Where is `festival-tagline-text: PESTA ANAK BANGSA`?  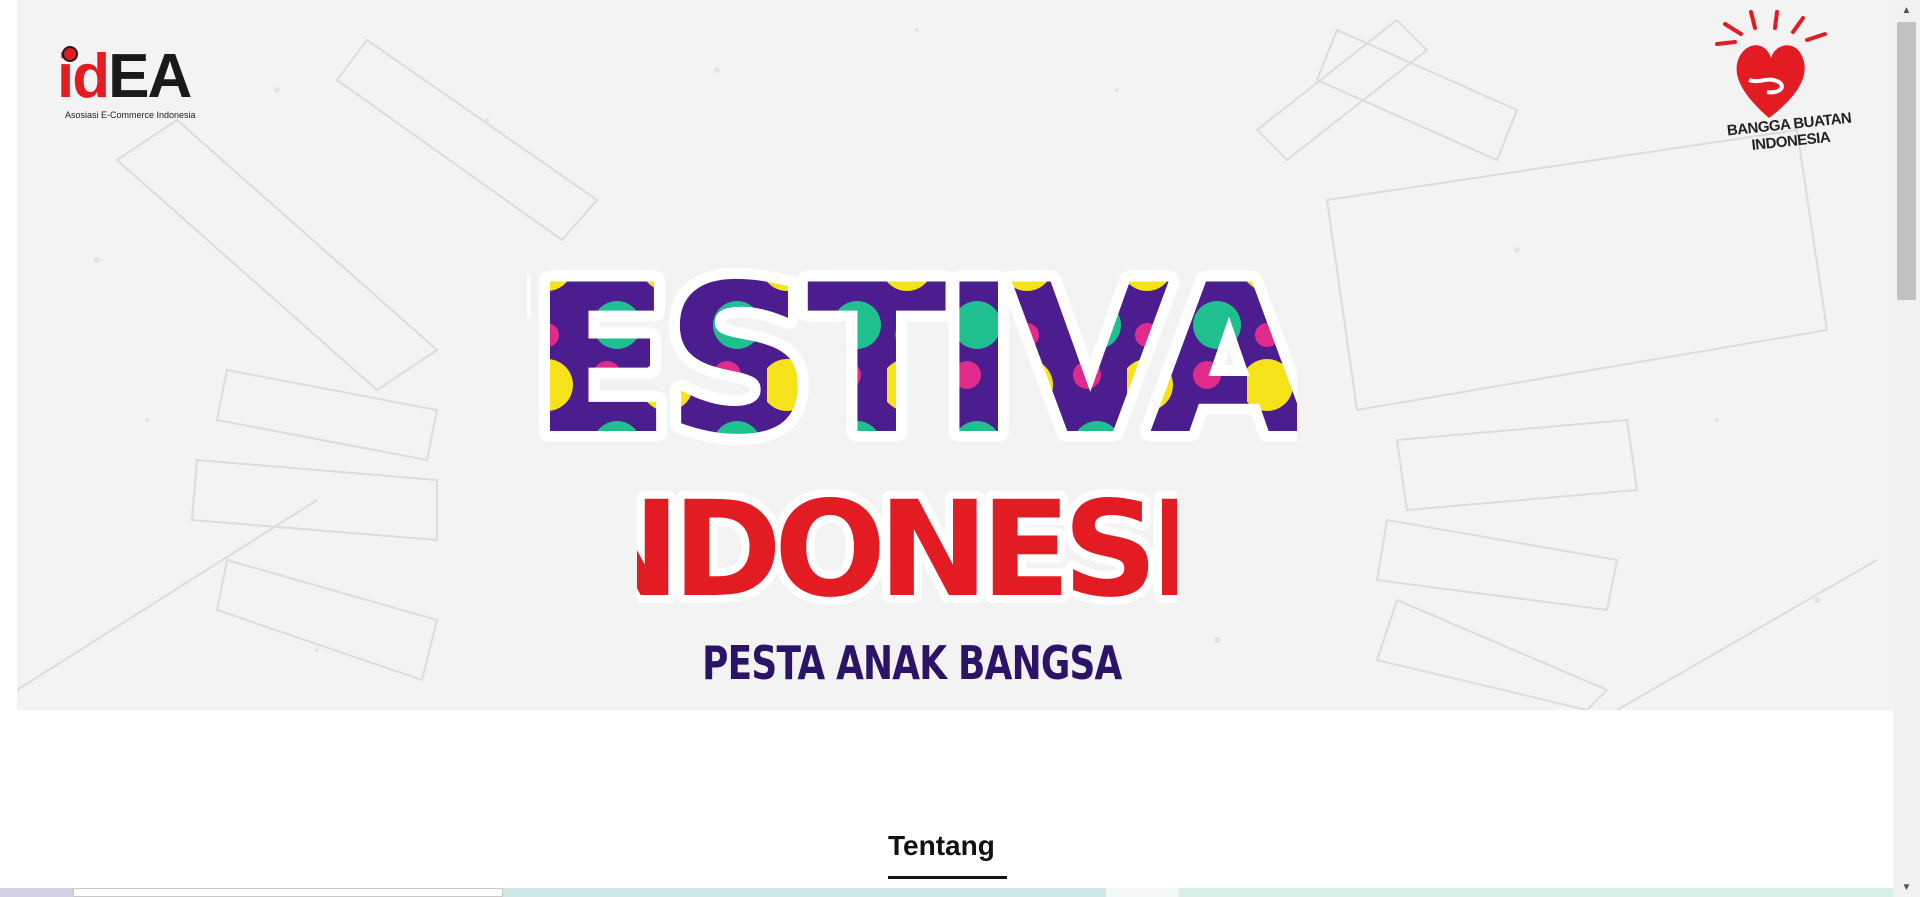 festival-tagline-text: PESTA ANAK BANGSA is located at coordinates (912, 663).